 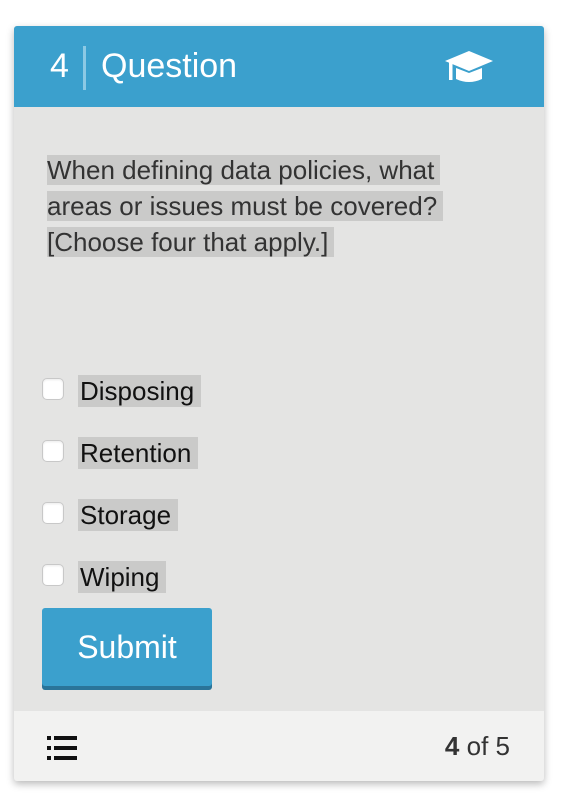 What do you see at coordinates (279, 66) in the screenshot?
I see `card-header: 4 Question` at bounding box center [279, 66].